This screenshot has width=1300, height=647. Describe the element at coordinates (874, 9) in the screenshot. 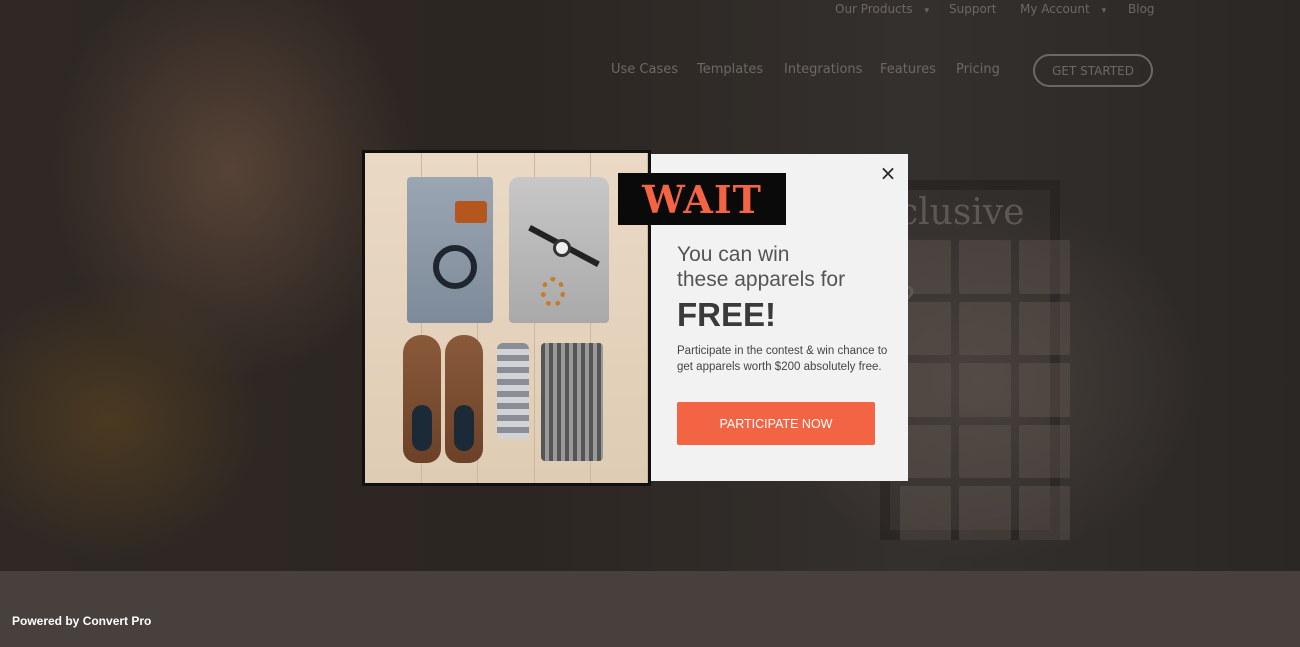

I see `top-nav-label: Our Products` at that location.